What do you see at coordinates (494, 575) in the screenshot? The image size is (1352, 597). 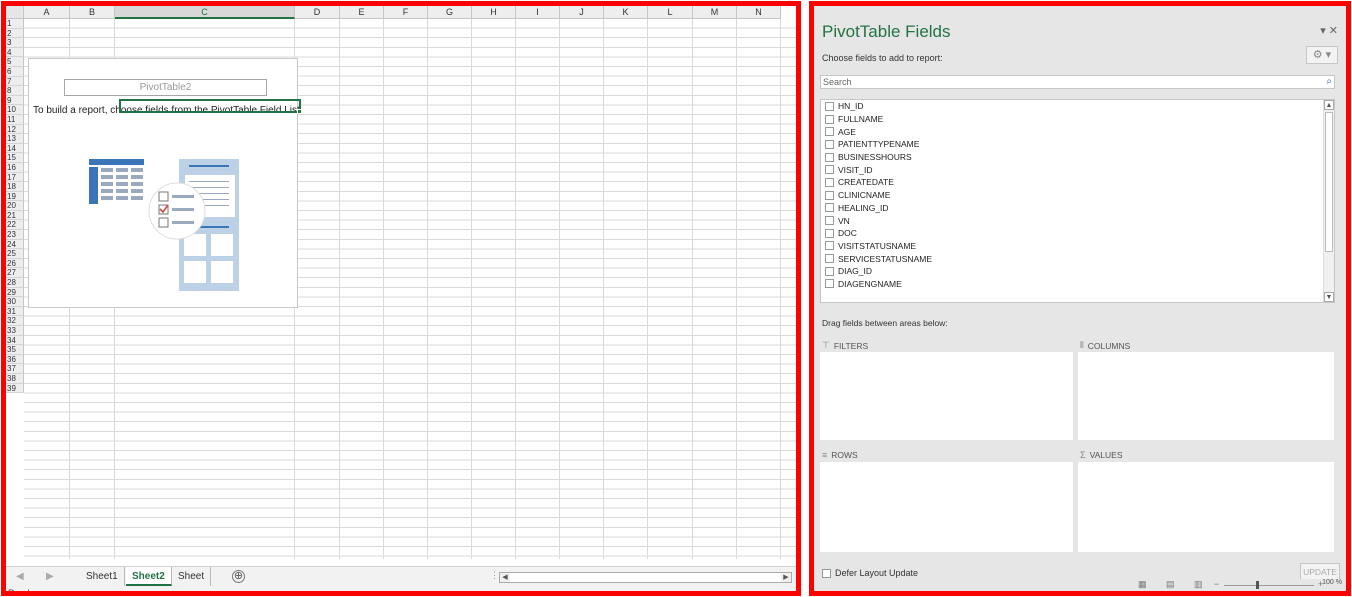 I see `tab-split-handle: ⋮` at bounding box center [494, 575].